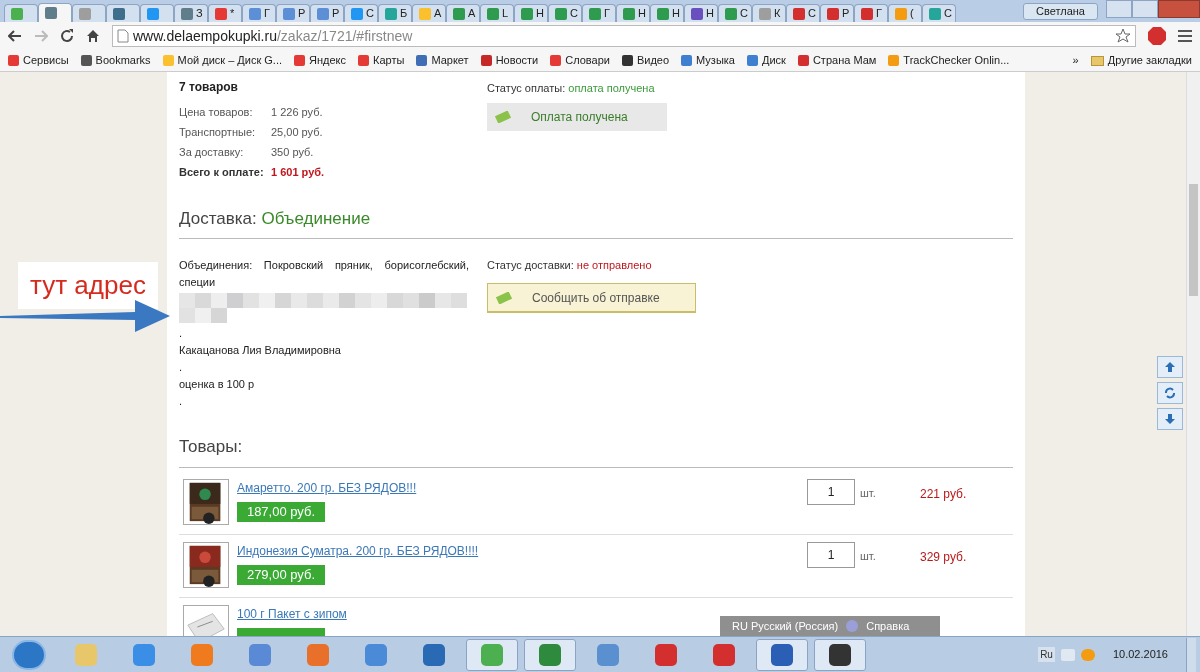 The width and height of the screenshot is (1200, 672). What do you see at coordinates (837, 60) in the screenshot?
I see `bookmark: Страна Мам` at bounding box center [837, 60].